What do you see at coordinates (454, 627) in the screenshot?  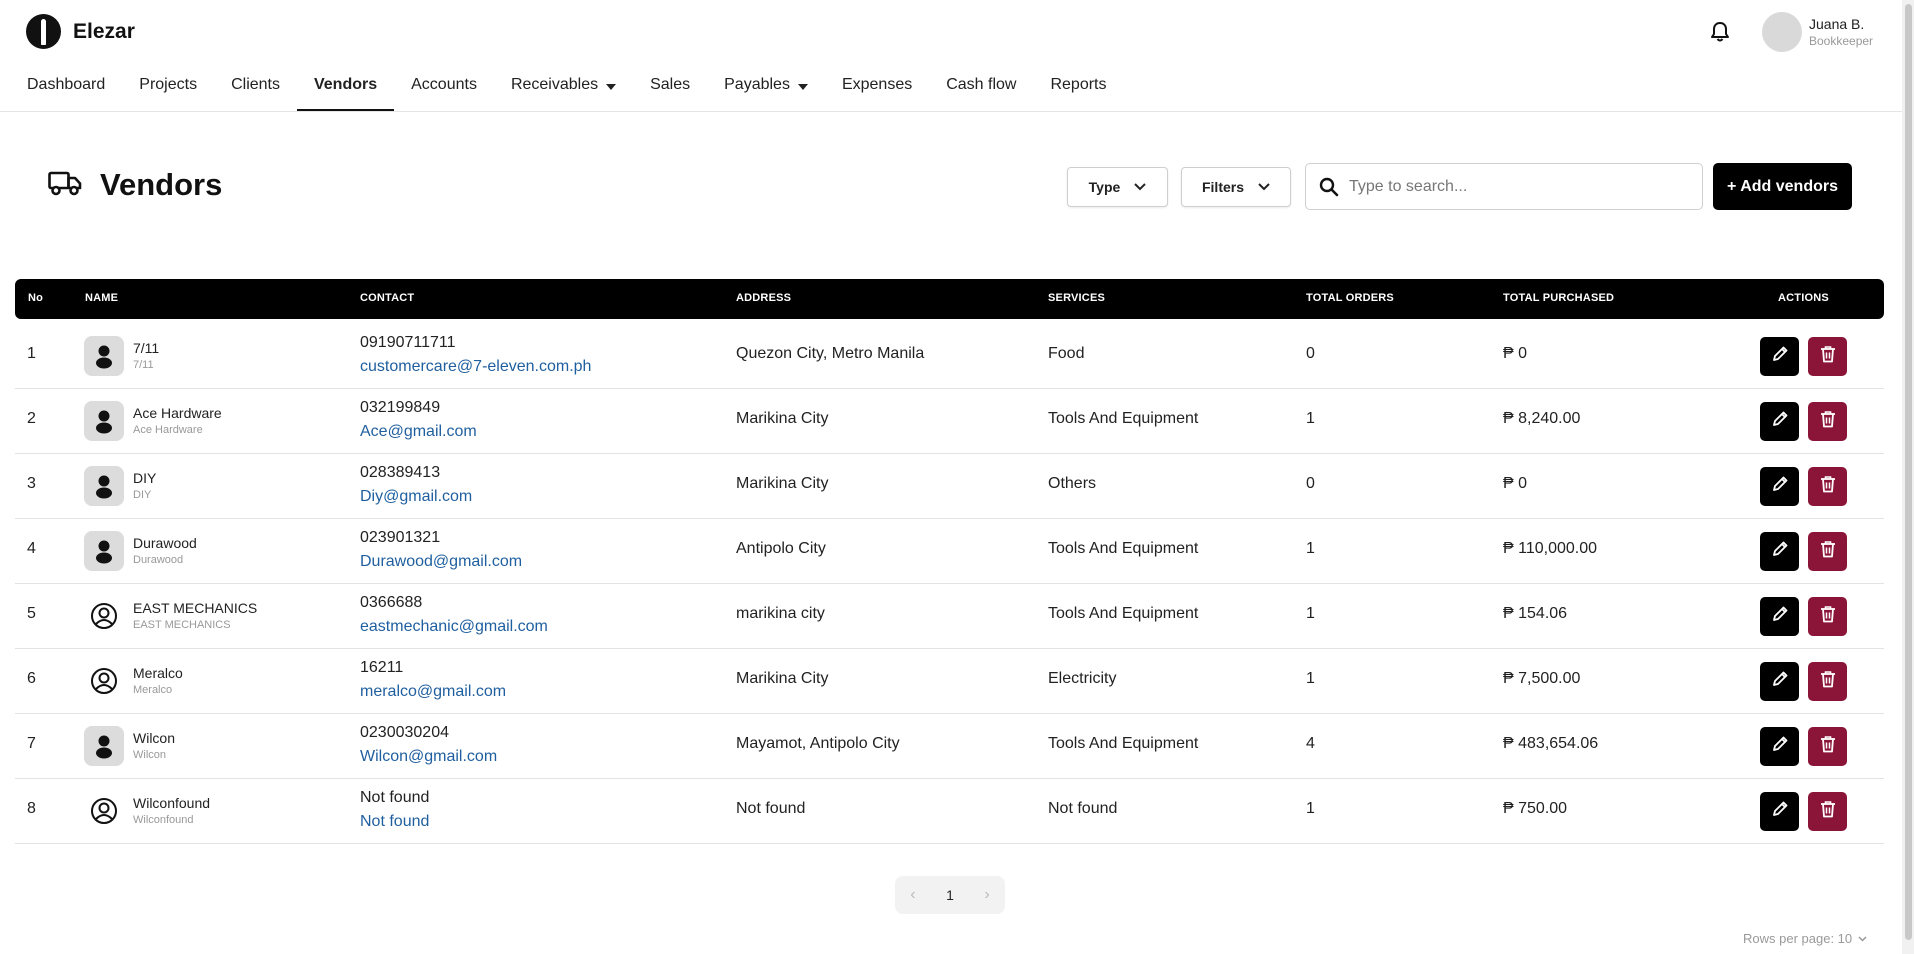 I see `vendor-email-link: eastmechanic@gmail.com` at bounding box center [454, 627].